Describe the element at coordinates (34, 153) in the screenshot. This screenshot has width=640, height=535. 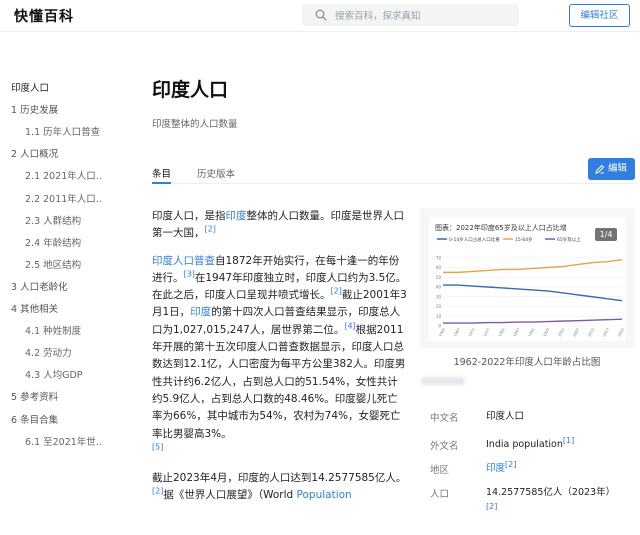
I see `toc-item: 2 人口概况` at that location.